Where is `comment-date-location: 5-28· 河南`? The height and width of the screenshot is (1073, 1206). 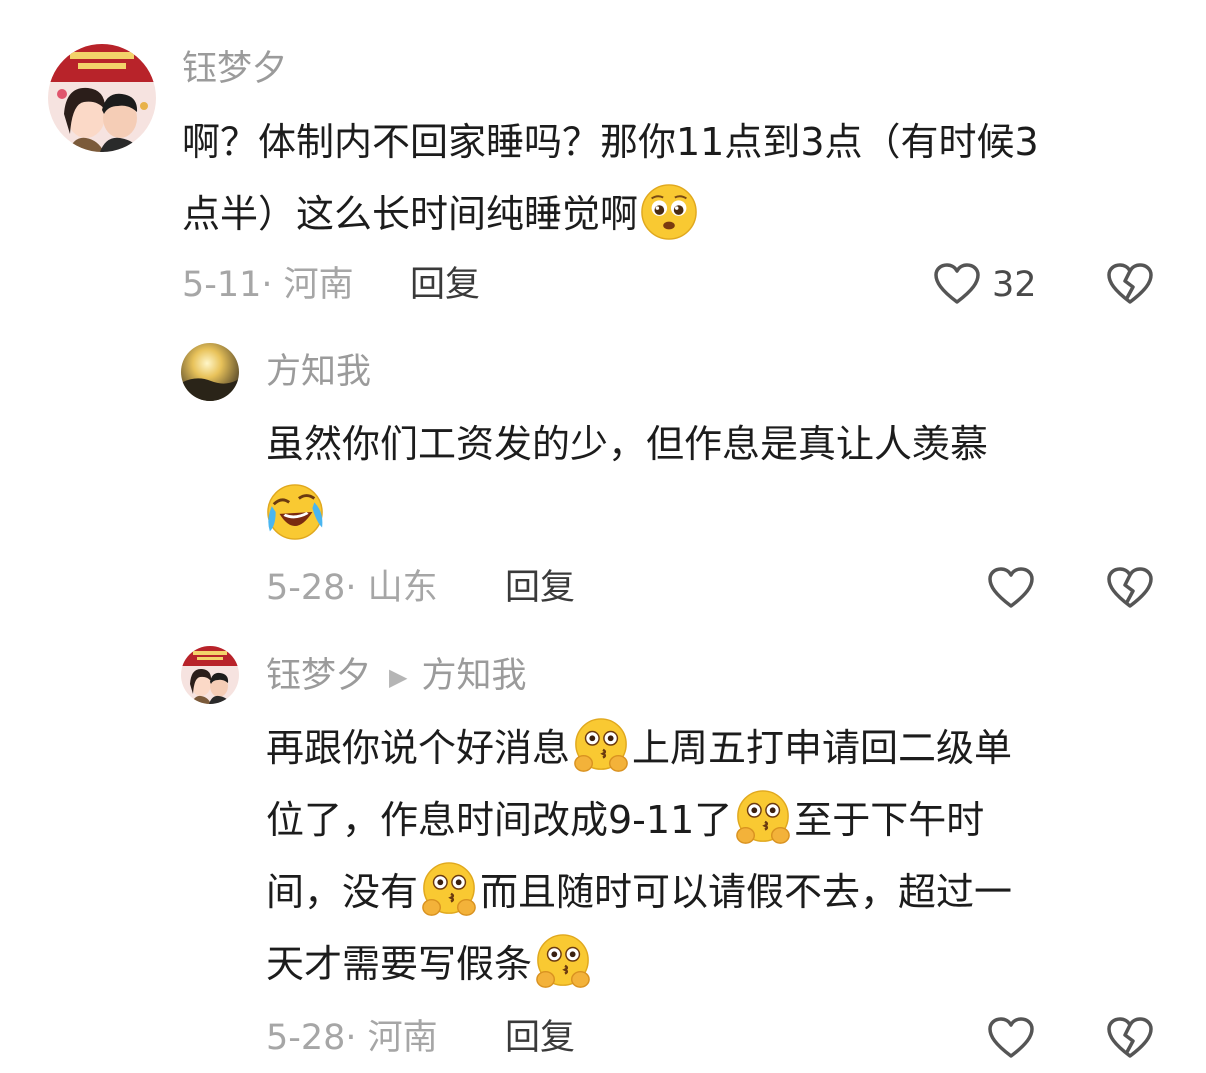
comment-date-location: 5-28· 河南 is located at coordinates (352, 1038).